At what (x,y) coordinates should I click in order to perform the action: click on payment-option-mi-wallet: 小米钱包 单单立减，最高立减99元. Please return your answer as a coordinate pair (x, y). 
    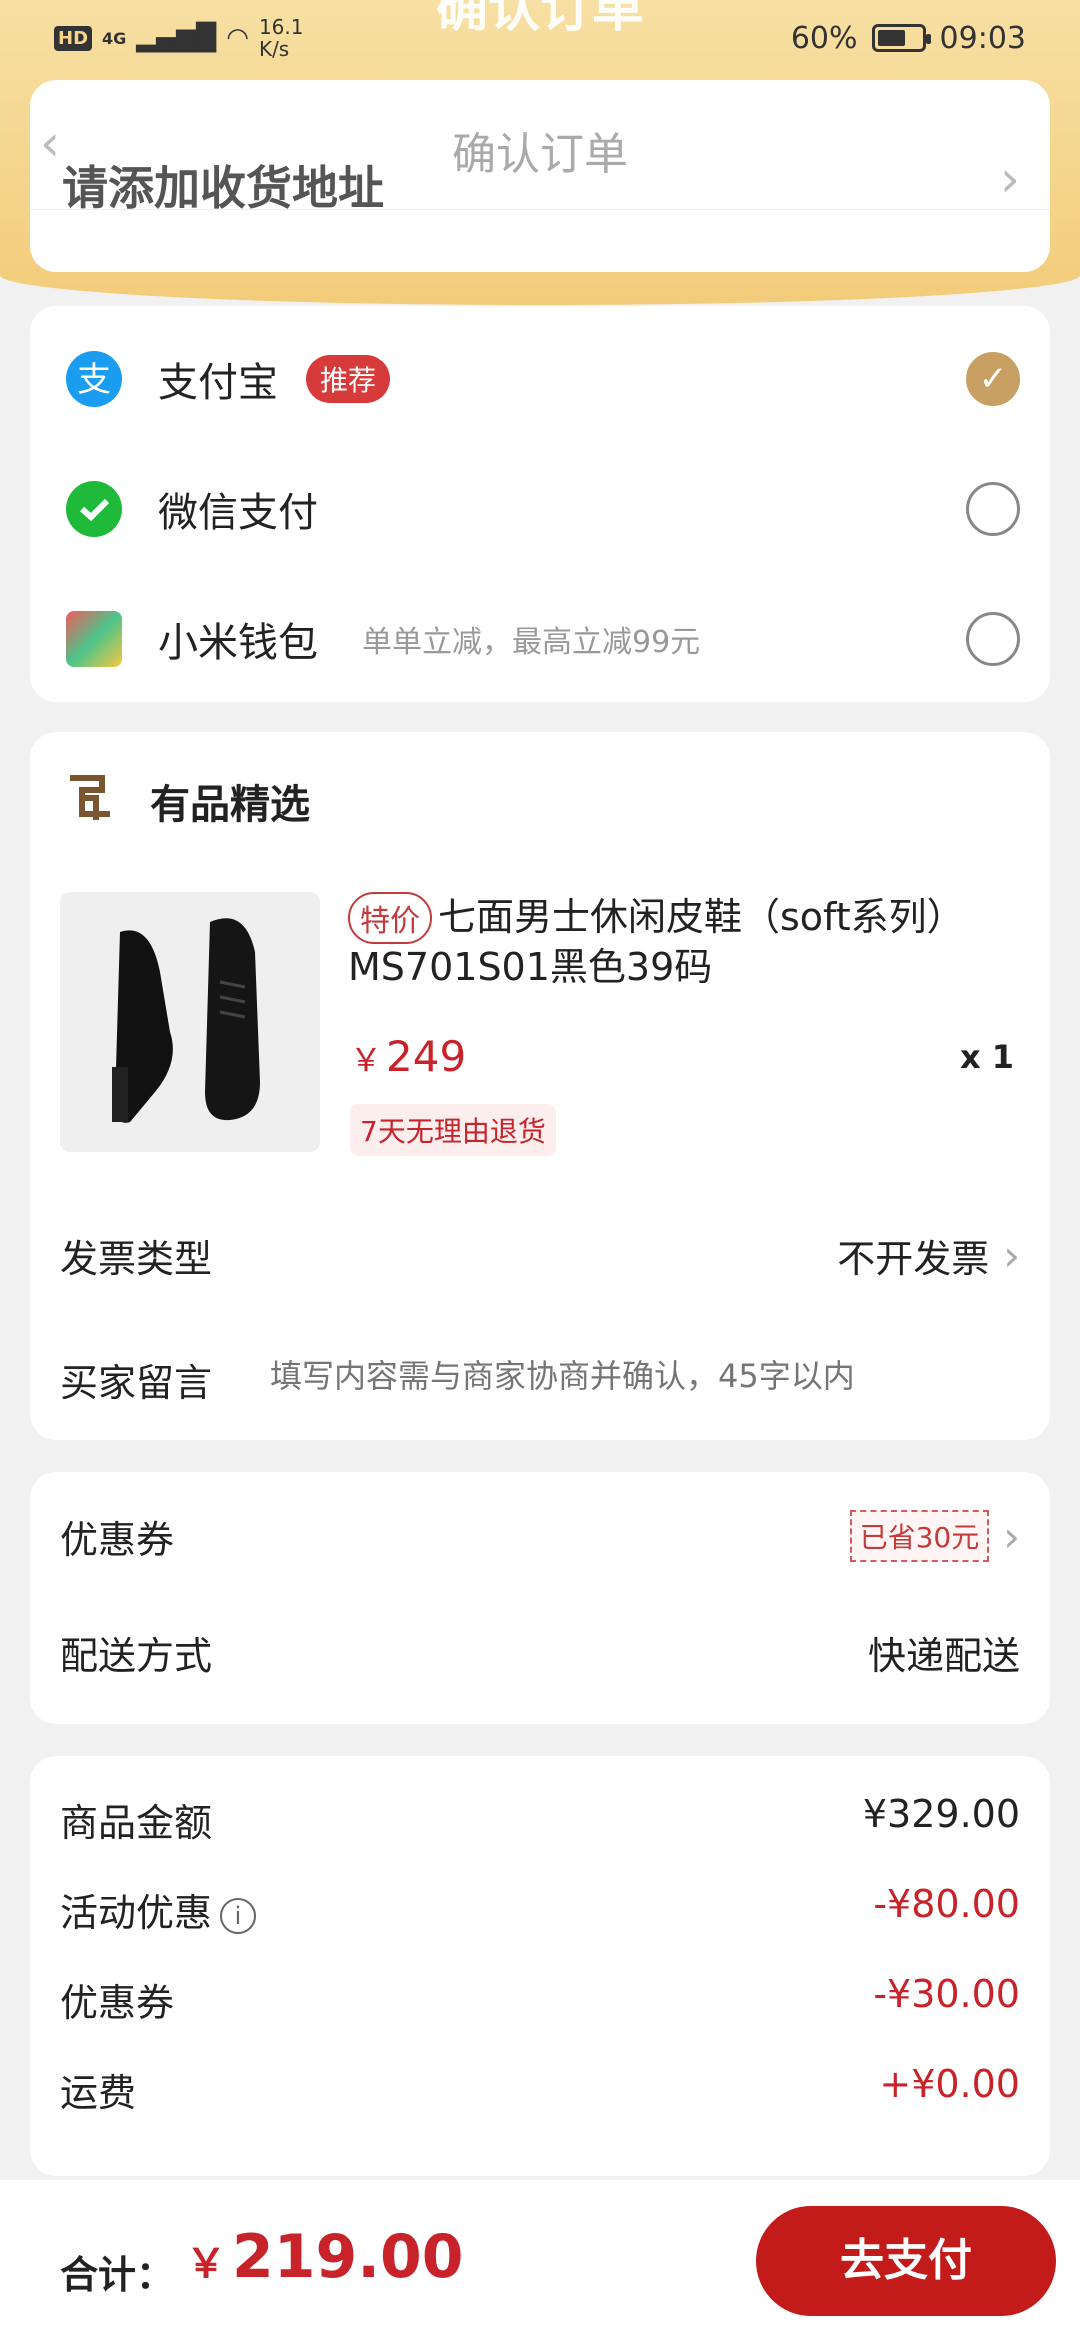
    Looking at the image, I should click on (540, 639).